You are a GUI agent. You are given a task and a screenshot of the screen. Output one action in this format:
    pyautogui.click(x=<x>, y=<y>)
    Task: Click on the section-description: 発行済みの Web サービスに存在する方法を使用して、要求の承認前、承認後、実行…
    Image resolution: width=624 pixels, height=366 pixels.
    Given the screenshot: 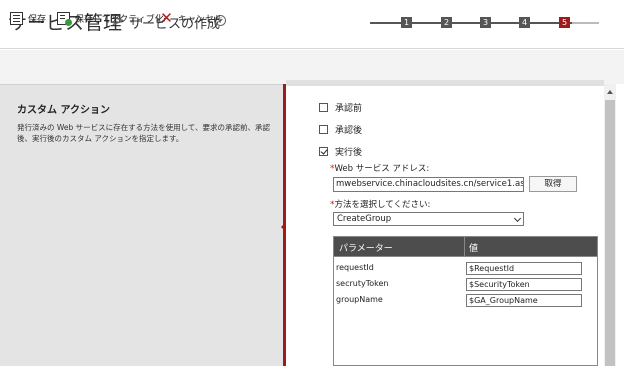 What is the action you would take?
    pyautogui.click(x=144, y=133)
    